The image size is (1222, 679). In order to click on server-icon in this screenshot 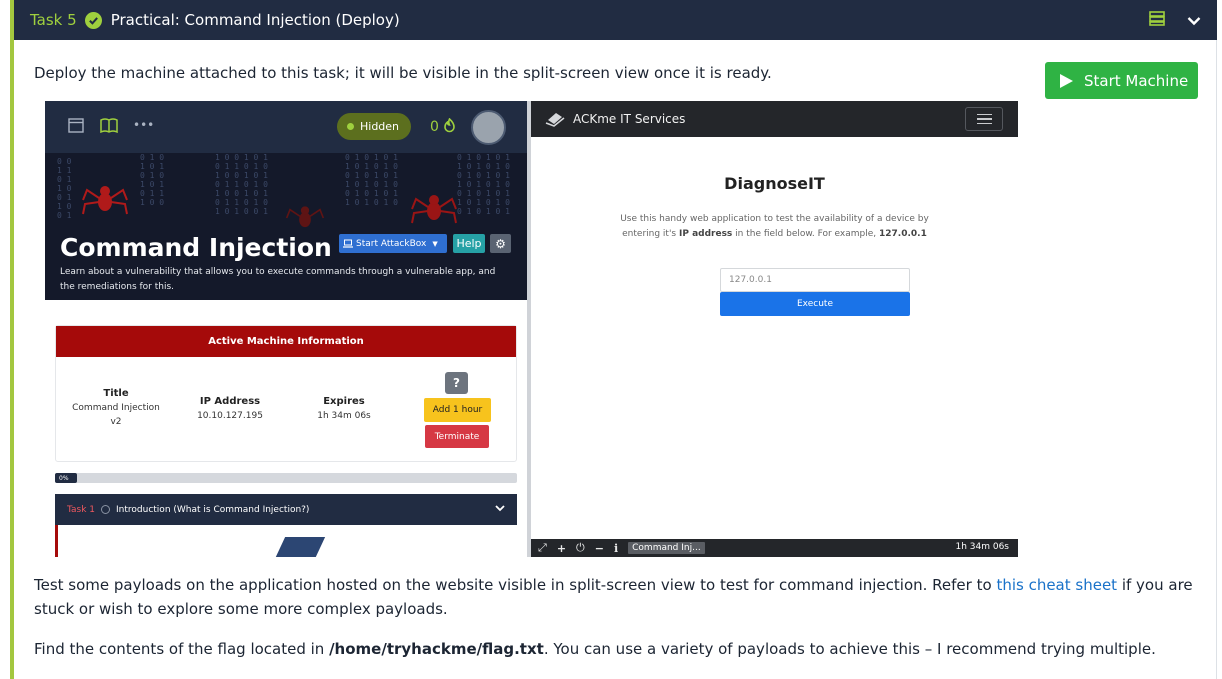, I will do `click(1157, 20)`.